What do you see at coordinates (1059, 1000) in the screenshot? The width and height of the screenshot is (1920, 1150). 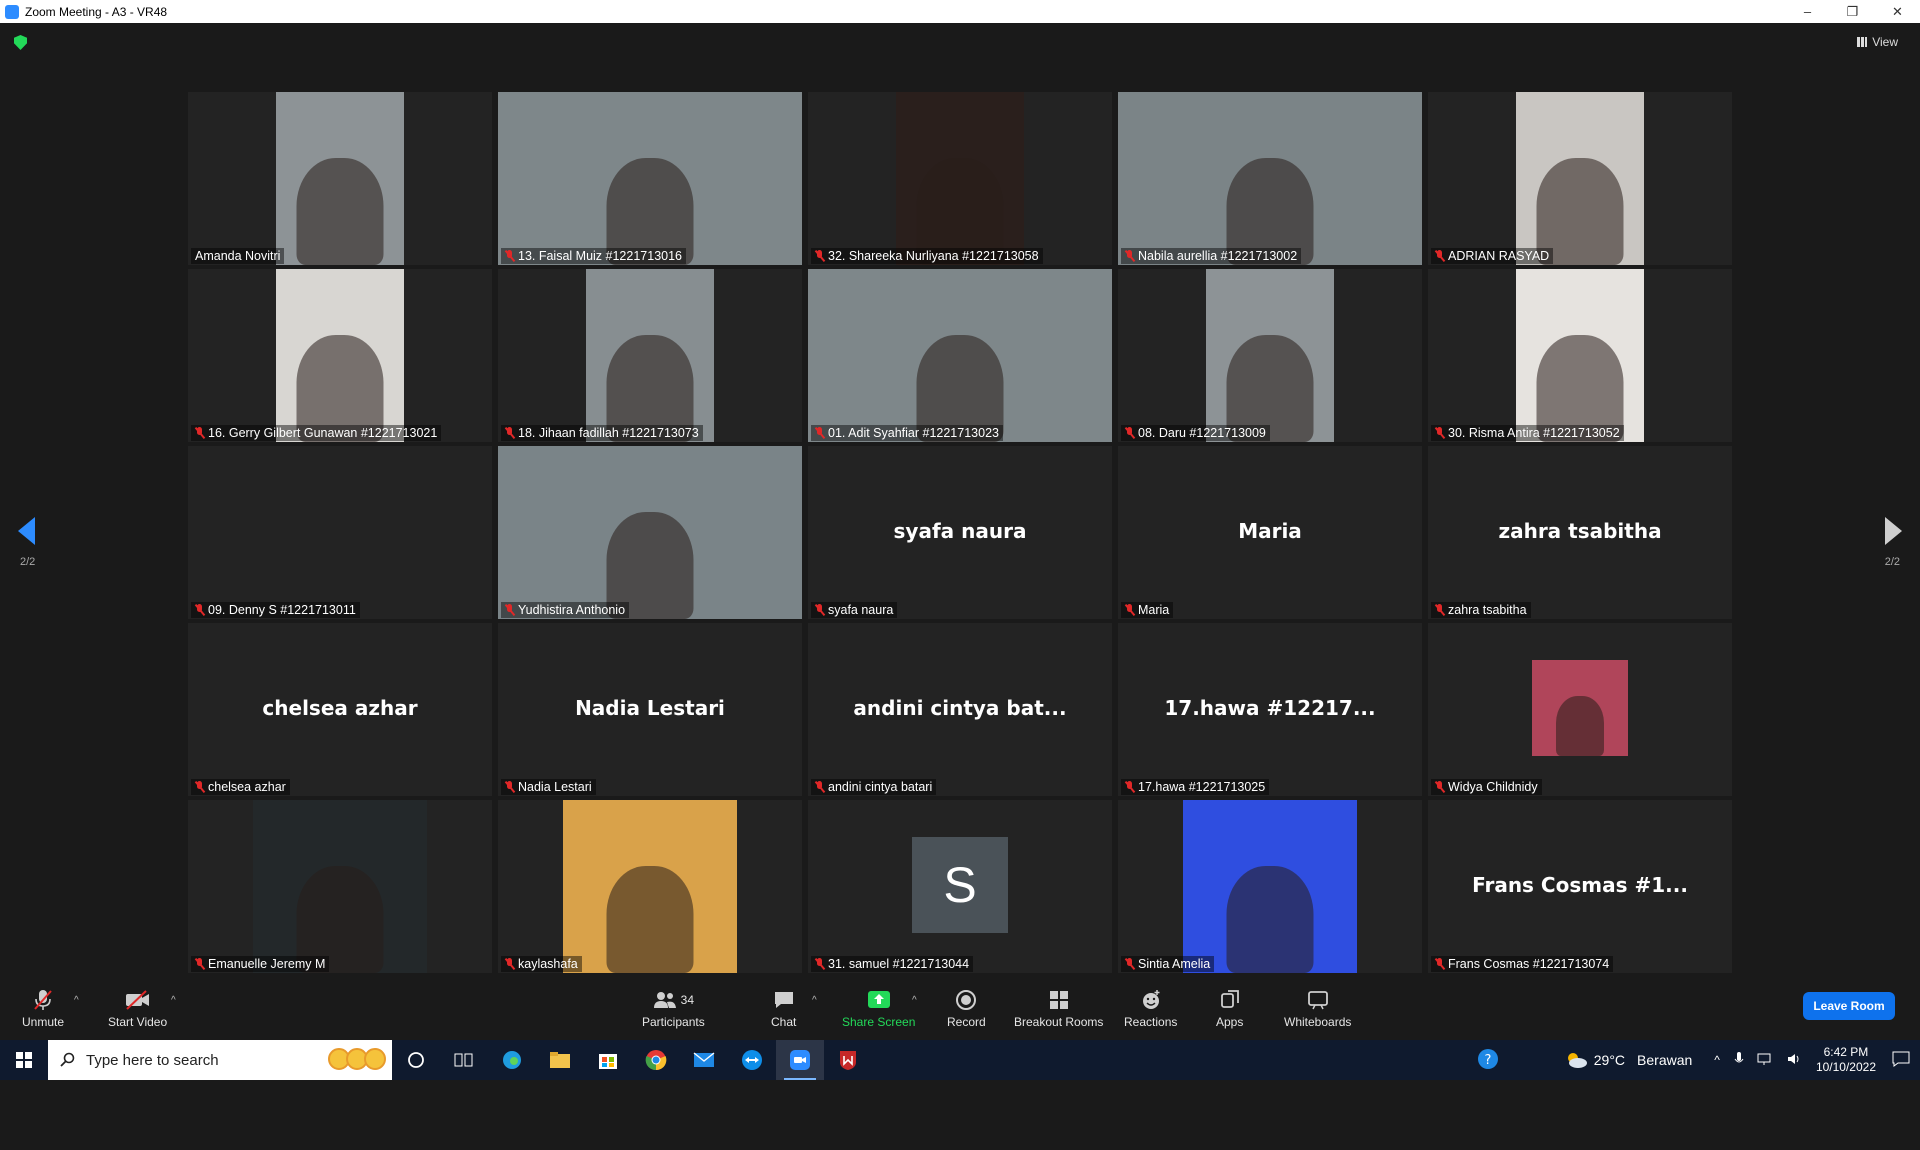 I see `breakout-rooms-icon` at bounding box center [1059, 1000].